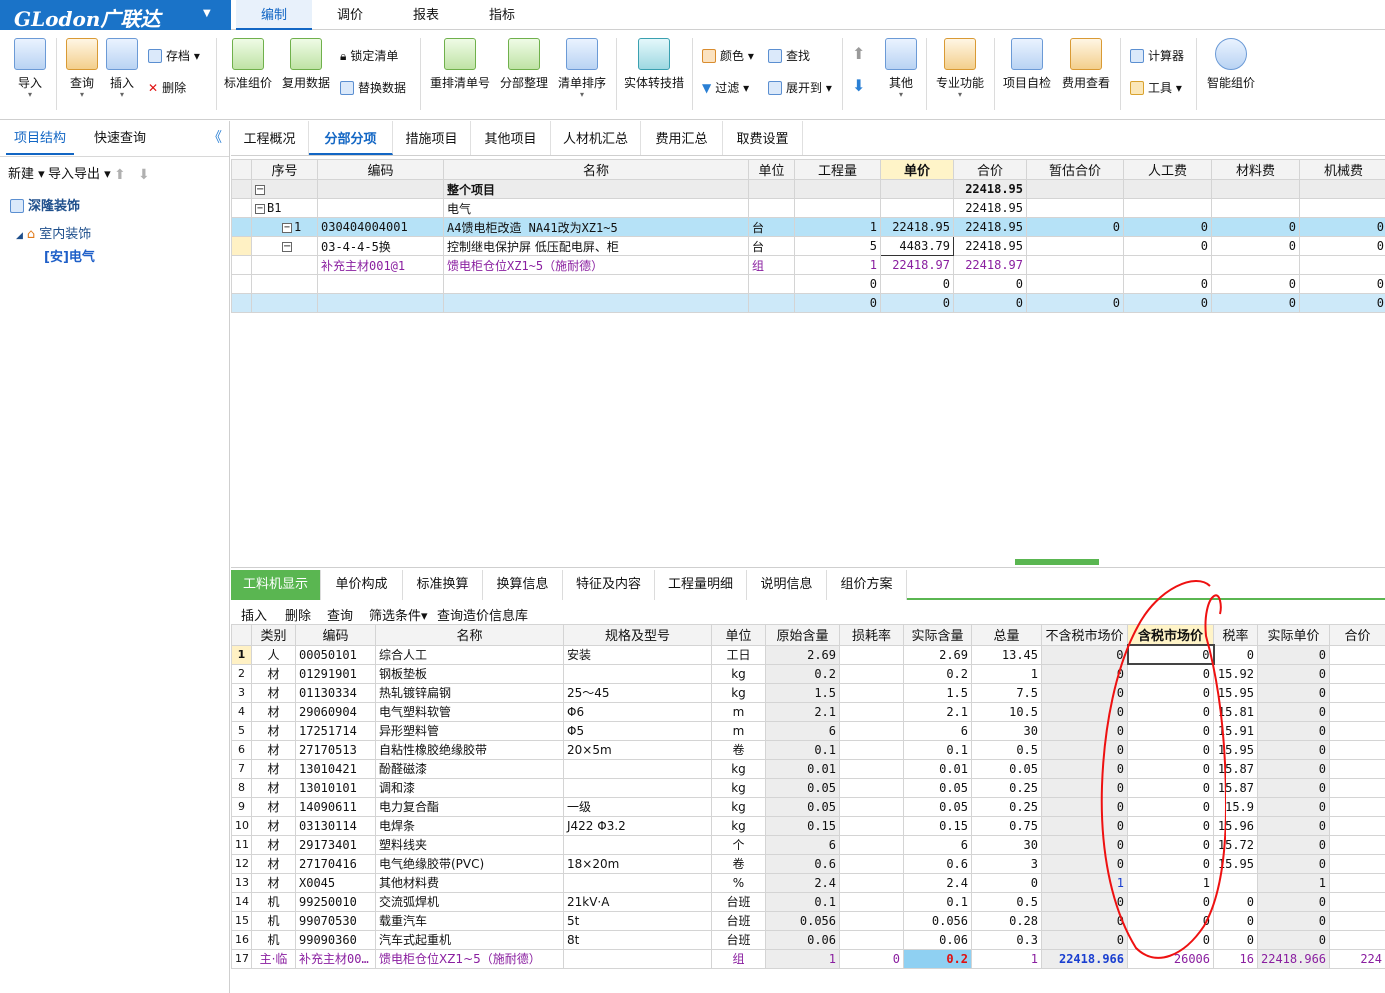 The height and width of the screenshot is (993, 1385). I want to click on import-export-button: 导入导出 ▾, so click(79, 175).